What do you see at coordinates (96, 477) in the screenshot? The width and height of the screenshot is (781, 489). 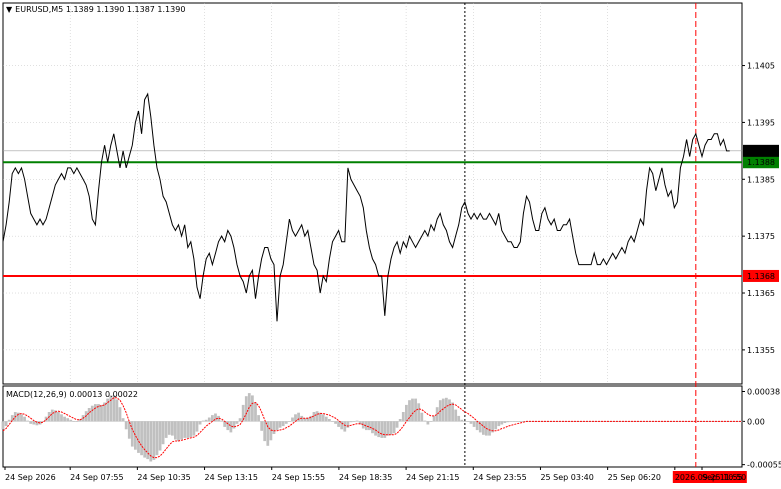 I see `time-tick-label: 24 Sep 07:55` at bounding box center [96, 477].